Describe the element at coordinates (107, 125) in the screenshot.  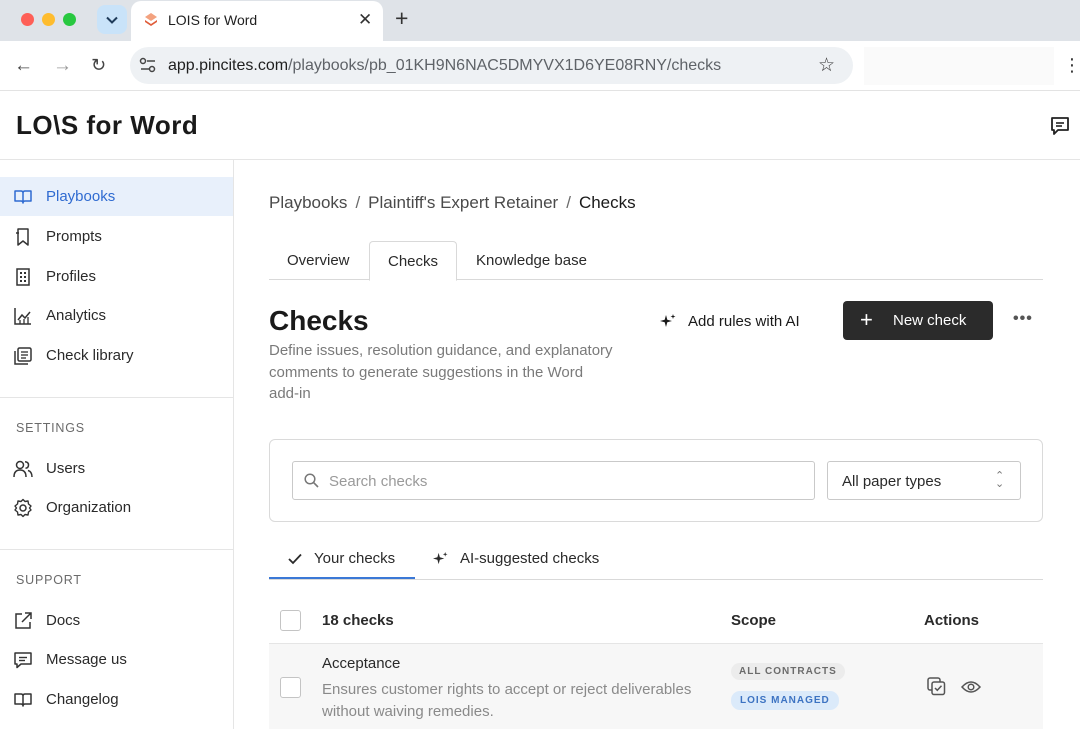
I see `app-logo: LO\S for Word` at that location.